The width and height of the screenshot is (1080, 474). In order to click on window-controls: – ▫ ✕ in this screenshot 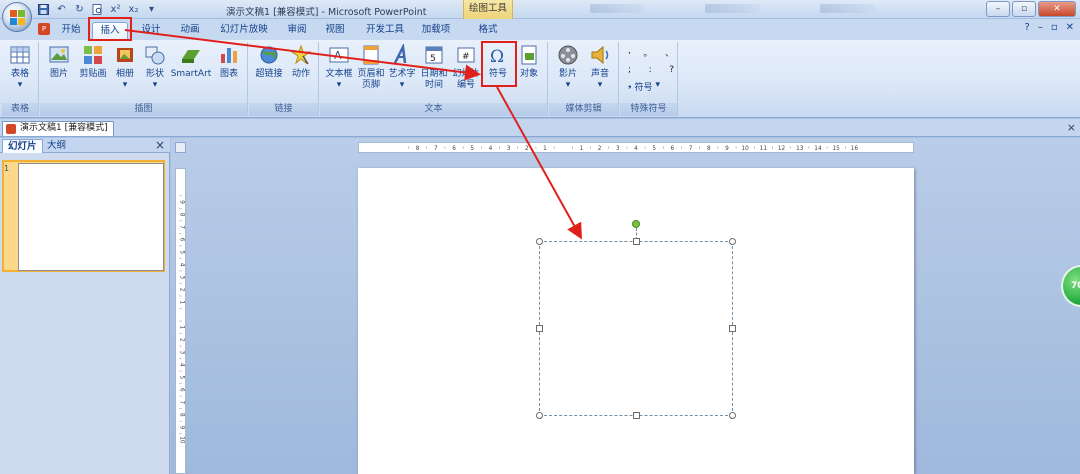, I will do `click(1031, 9)`.